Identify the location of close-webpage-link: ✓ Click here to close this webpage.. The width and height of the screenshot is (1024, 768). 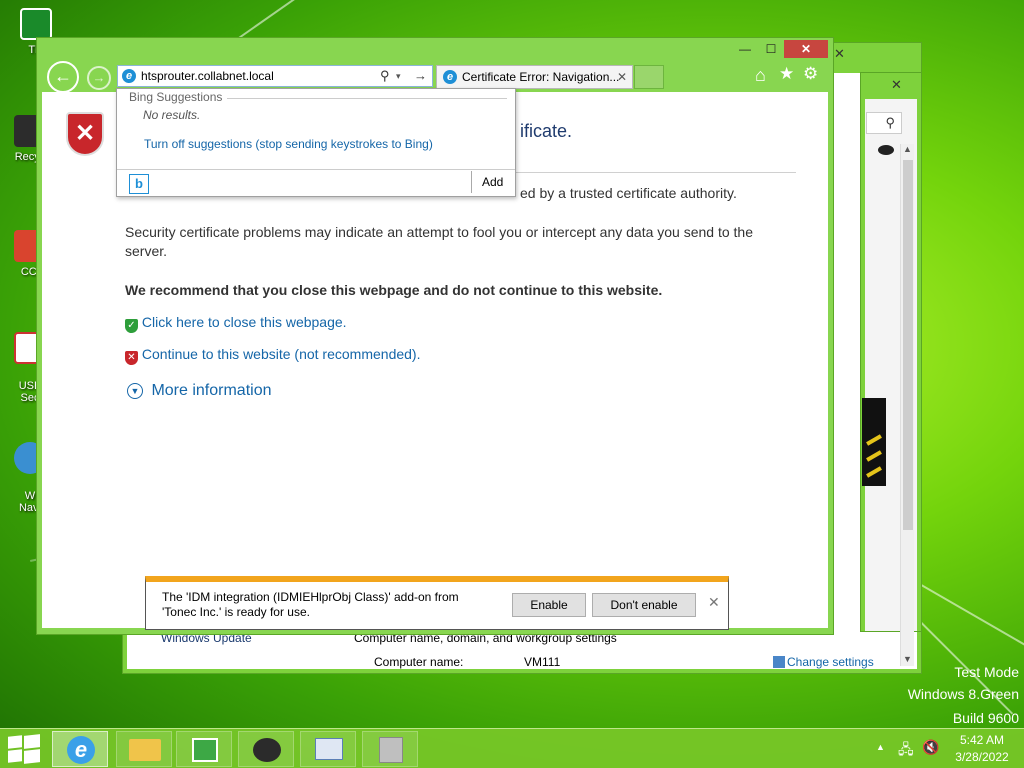
(236, 323).